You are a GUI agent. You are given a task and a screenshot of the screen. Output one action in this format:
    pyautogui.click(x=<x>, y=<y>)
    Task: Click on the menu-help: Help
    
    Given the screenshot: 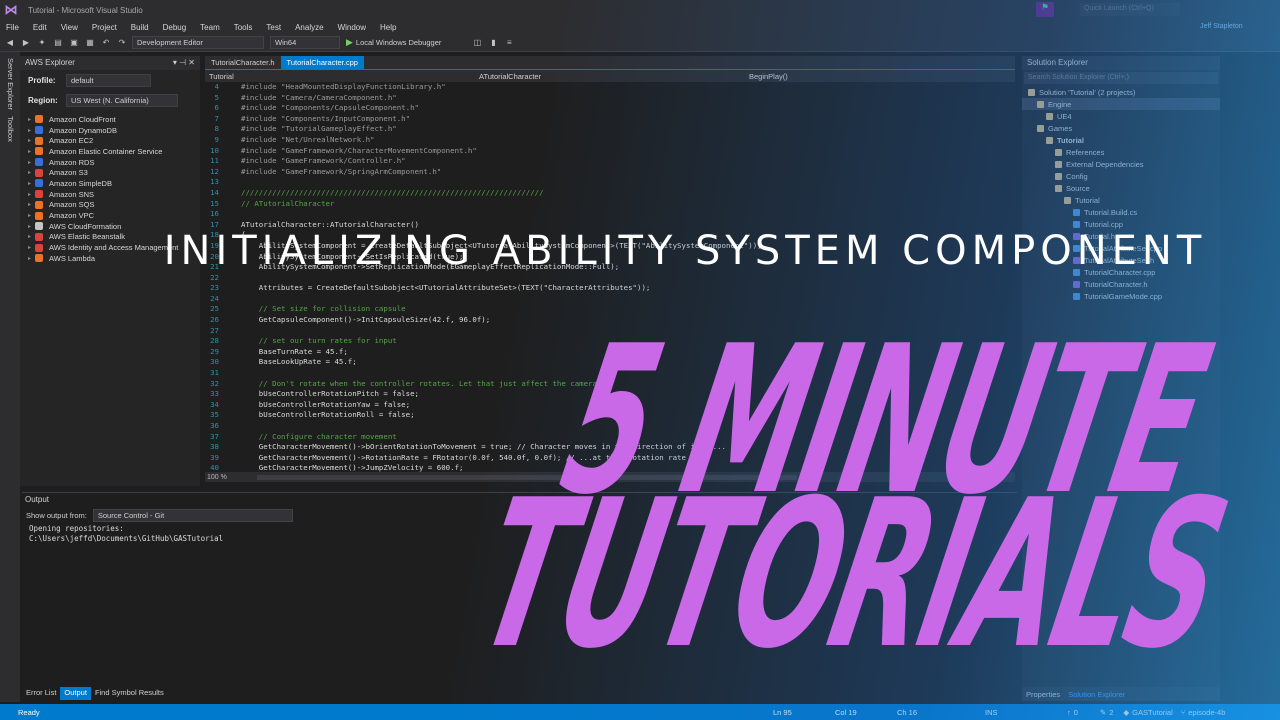 What is the action you would take?
    pyautogui.click(x=388, y=27)
    